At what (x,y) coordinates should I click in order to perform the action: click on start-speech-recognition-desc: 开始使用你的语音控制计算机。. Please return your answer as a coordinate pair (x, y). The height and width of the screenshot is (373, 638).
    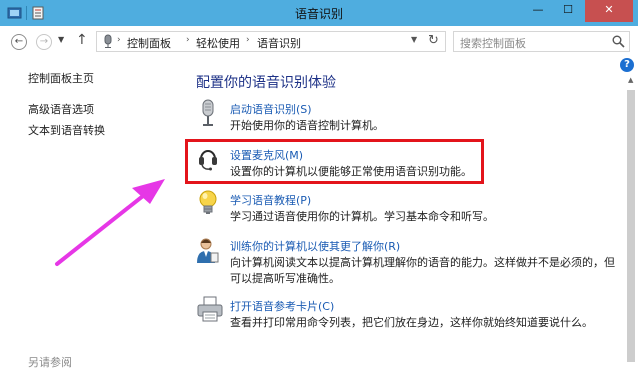
    Looking at the image, I should click on (307, 125).